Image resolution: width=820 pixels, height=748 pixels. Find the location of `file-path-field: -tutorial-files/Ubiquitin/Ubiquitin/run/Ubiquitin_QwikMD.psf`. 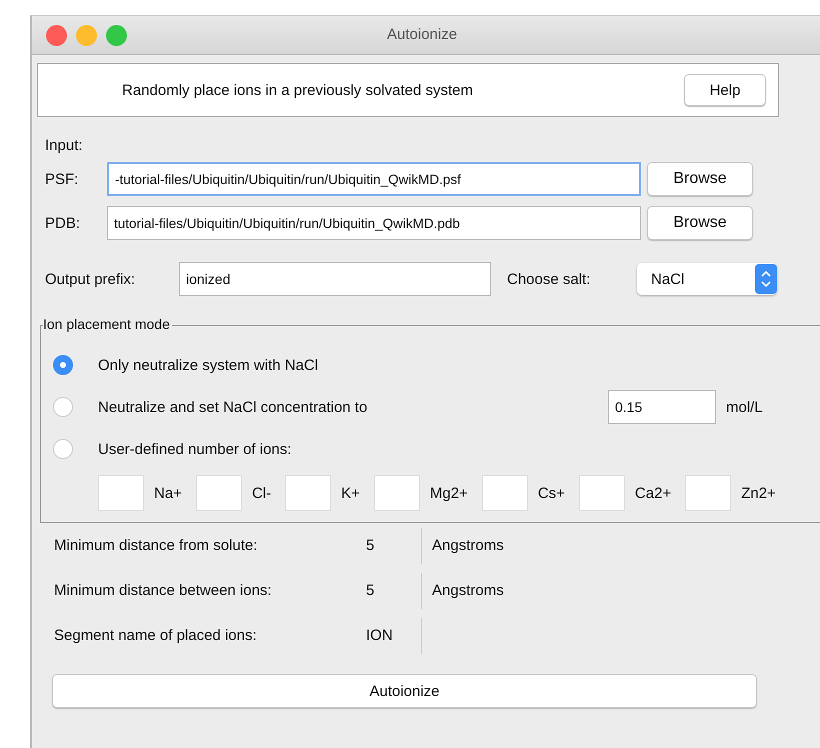

file-path-field: -tutorial-files/Ubiquitin/Ubiquitin/run/Ubiquitin_QwikMD.psf is located at coordinates (374, 179).